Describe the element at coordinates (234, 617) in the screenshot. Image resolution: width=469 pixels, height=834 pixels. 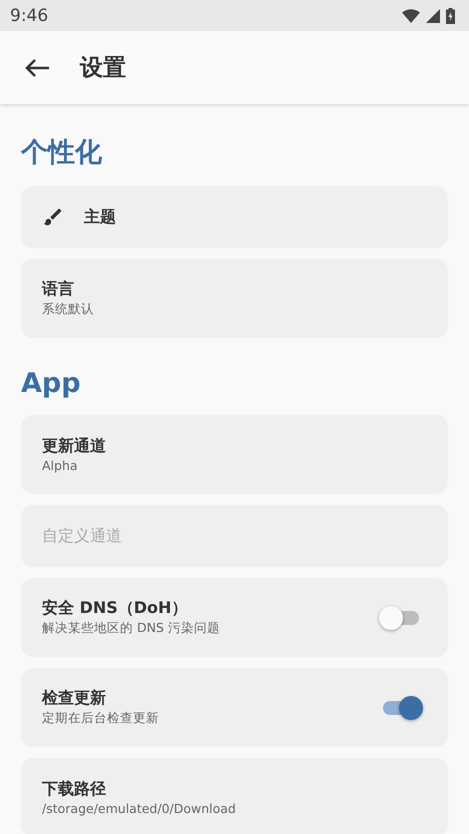
I see `settings-item: 安全 DNS（DoH） 解决某些地区的 DNS 污染问题` at that location.